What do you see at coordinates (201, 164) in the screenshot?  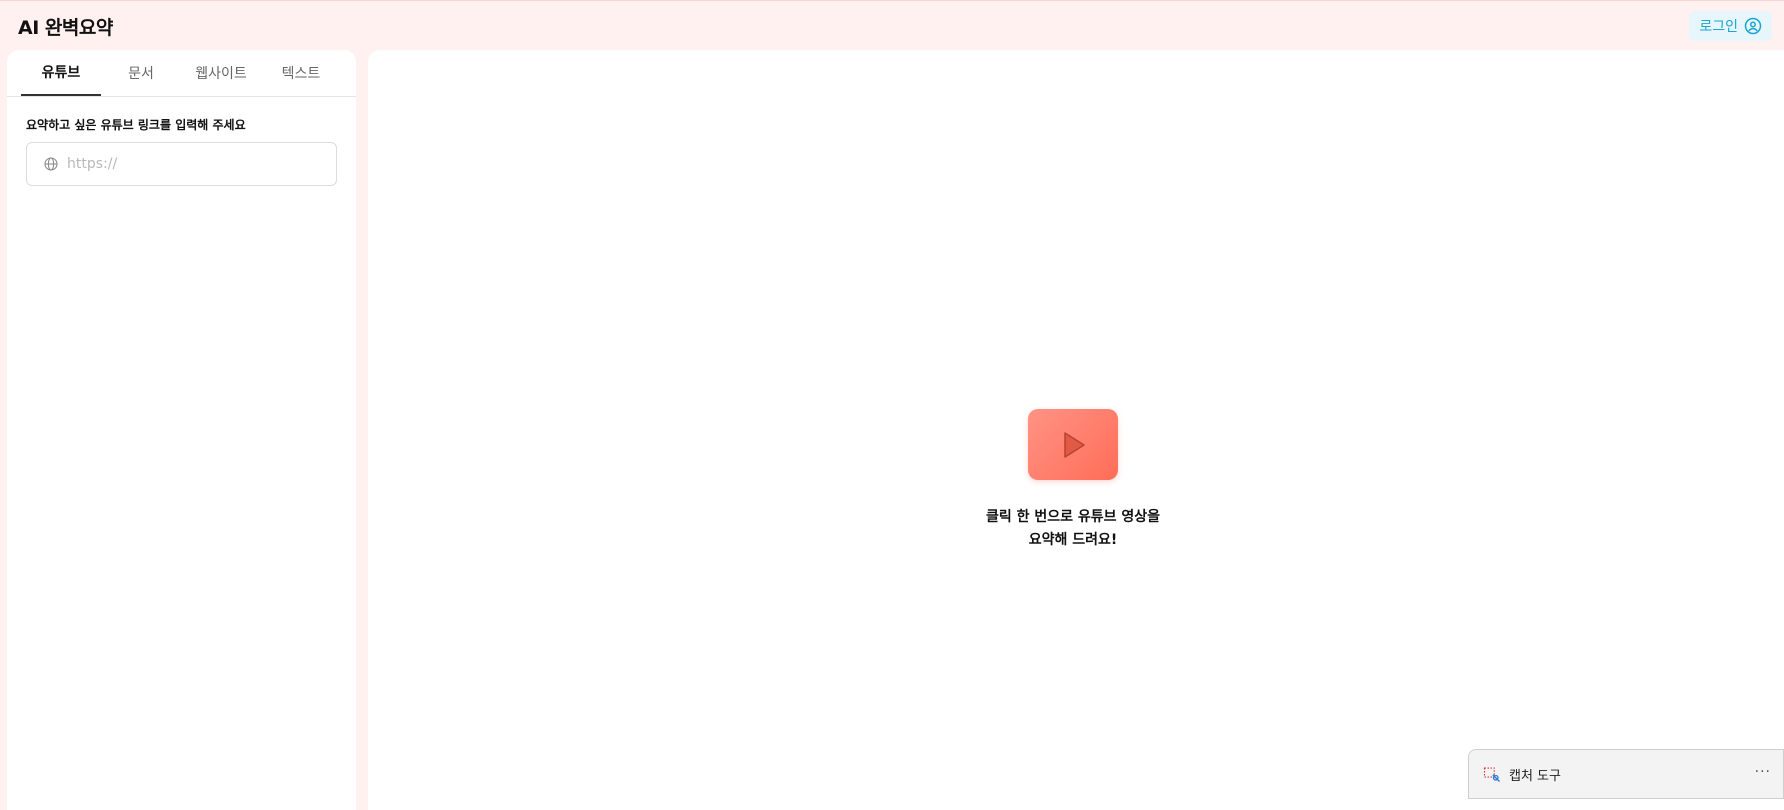 I see `youtube-url-input` at bounding box center [201, 164].